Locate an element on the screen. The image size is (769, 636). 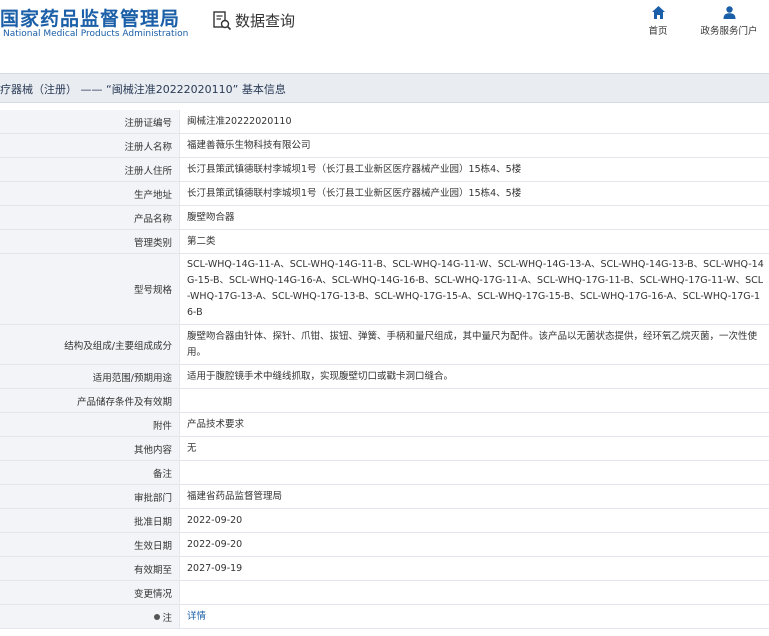
note-label: 注 is located at coordinates (90, 616).